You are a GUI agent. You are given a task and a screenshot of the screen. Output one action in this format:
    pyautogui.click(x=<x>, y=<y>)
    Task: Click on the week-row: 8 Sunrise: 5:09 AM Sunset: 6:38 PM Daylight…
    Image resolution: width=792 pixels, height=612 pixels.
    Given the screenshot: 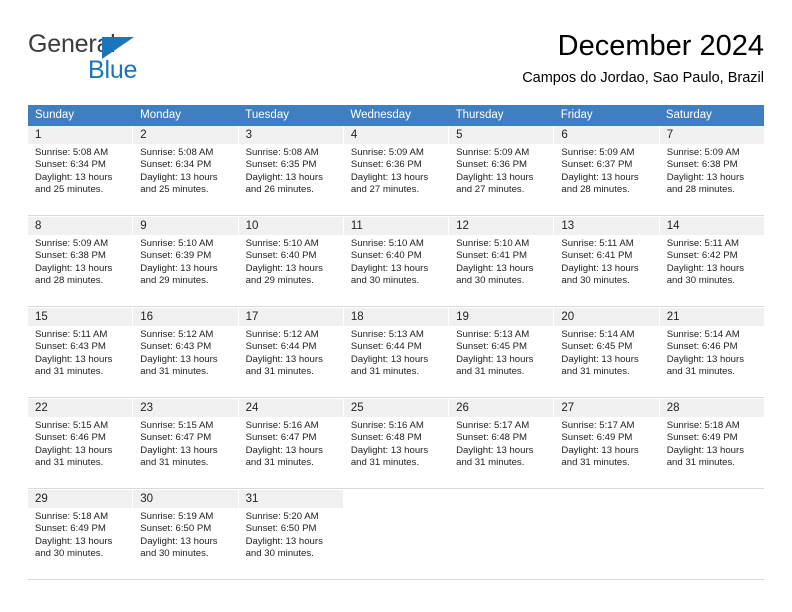 What is the action you would take?
    pyautogui.click(x=396, y=261)
    